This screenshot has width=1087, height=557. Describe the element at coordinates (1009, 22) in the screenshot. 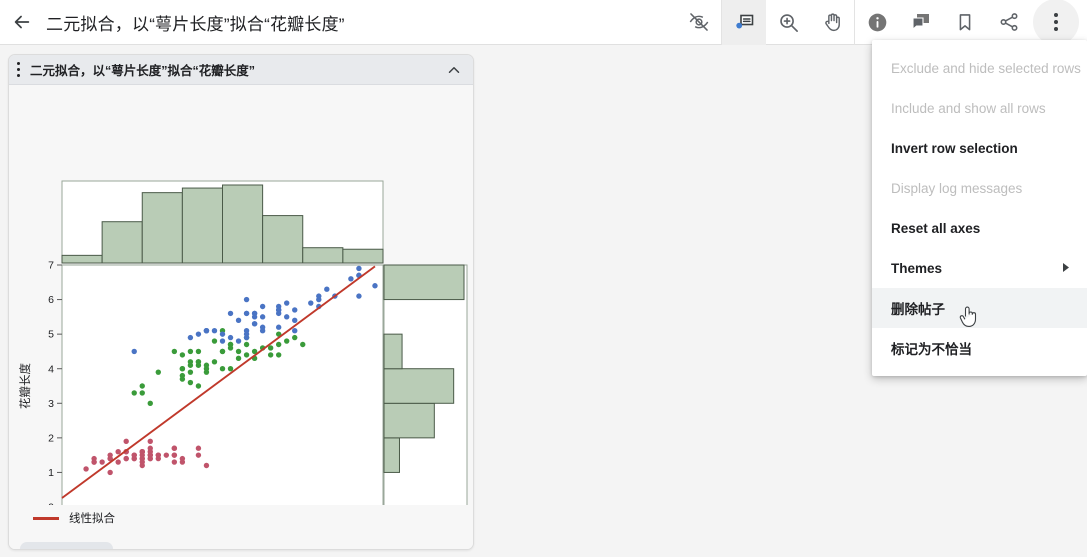

I see `share-icon` at that location.